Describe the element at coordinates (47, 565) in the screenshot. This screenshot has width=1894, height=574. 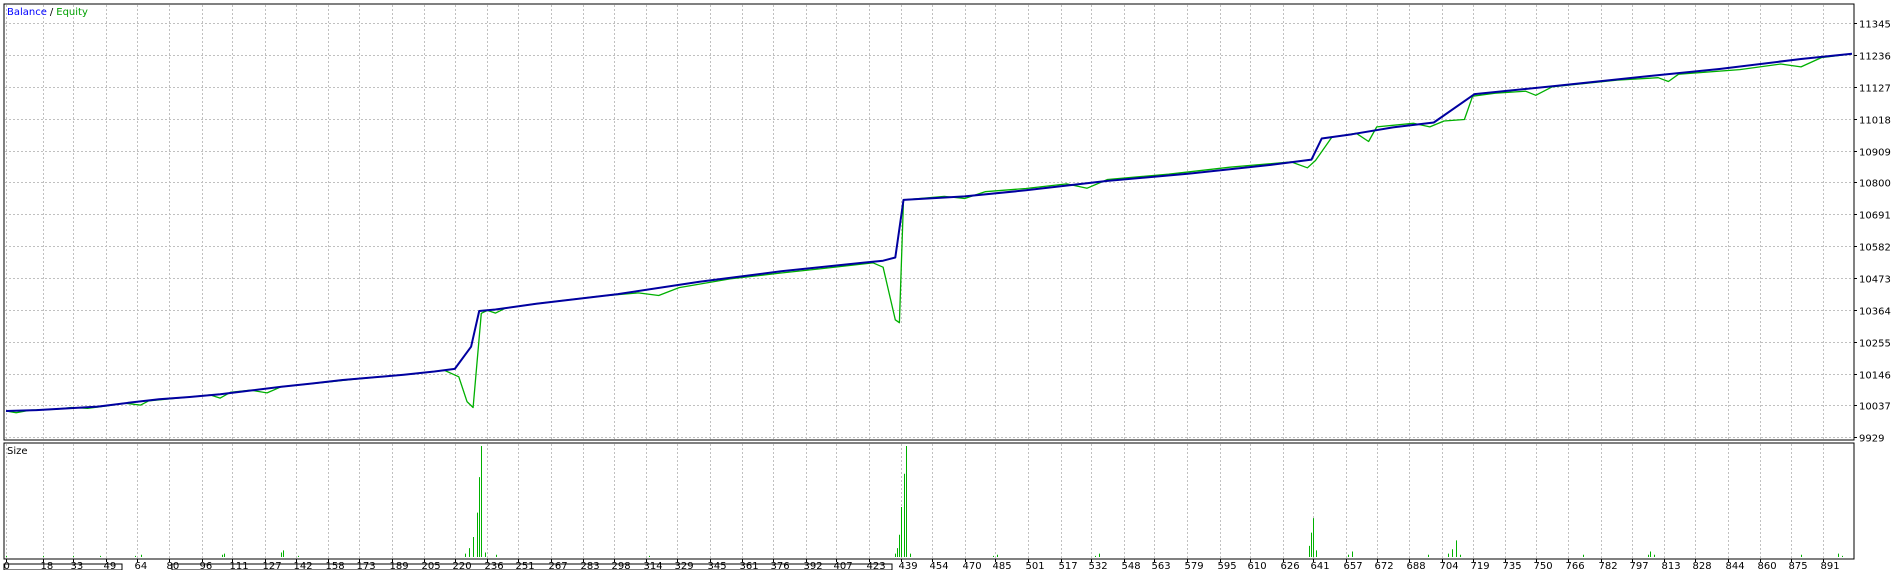
I see `x-tick-label: 18` at that location.